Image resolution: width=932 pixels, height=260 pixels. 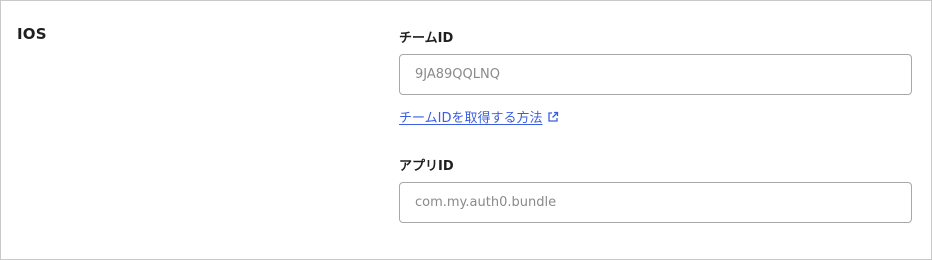 I want to click on team-id-input, so click(x=655, y=74).